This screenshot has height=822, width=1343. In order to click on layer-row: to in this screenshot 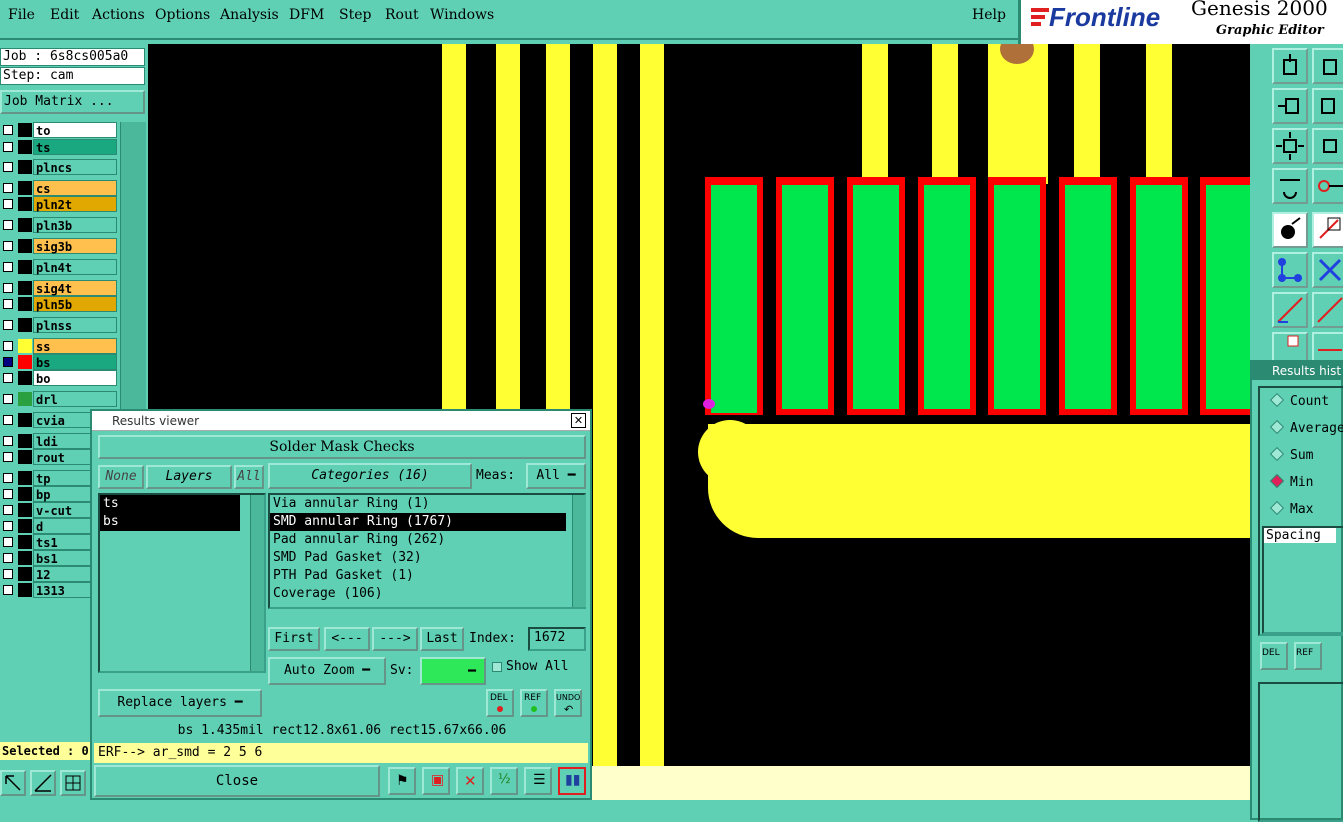, I will do `click(59, 130)`.